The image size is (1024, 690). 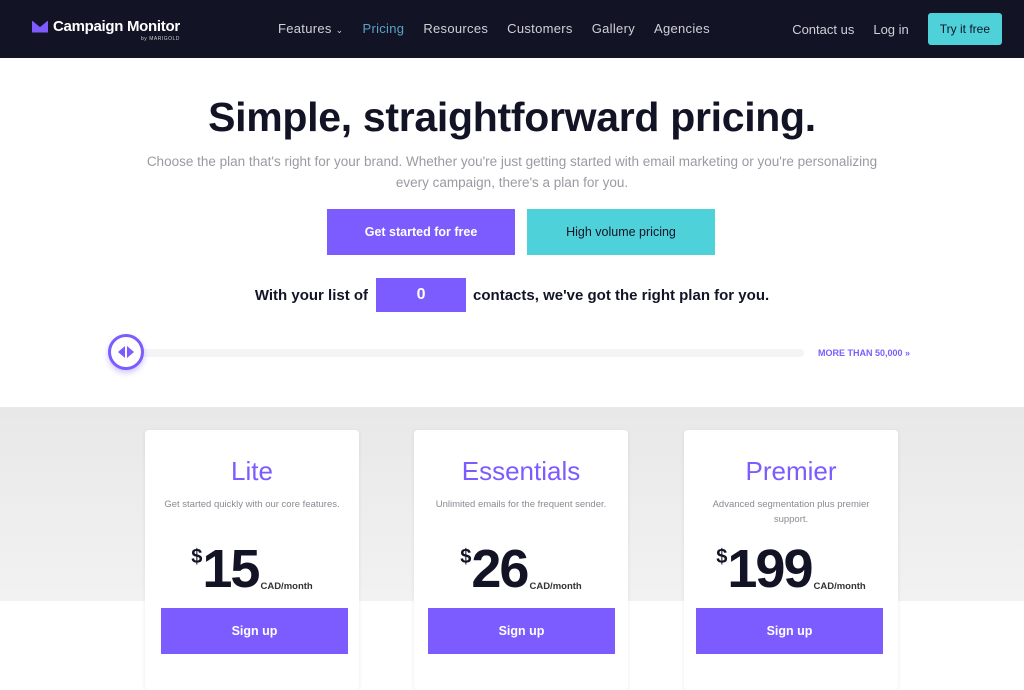 What do you see at coordinates (823, 29) in the screenshot?
I see `contact-link: Contact us` at bounding box center [823, 29].